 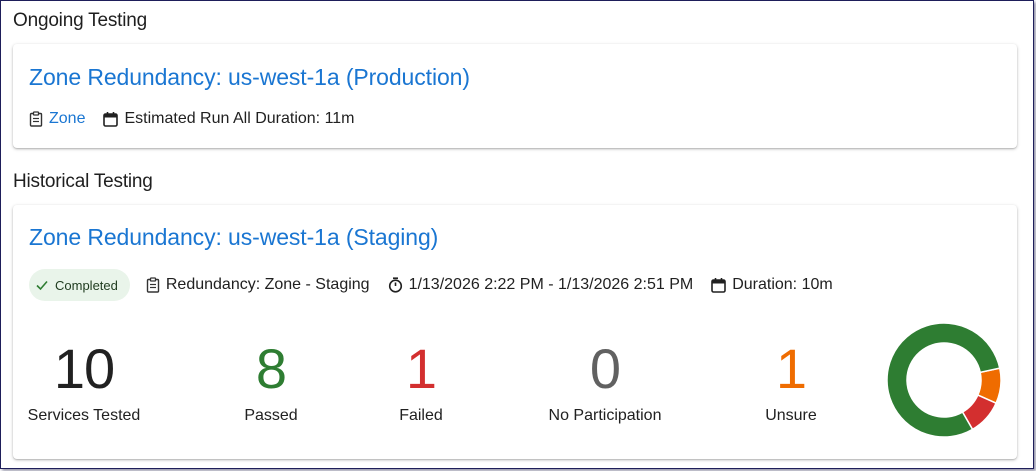 What do you see at coordinates (84, 368) in the screenshot?
I see `stat-value: 10` at bounding box center [84, 368].